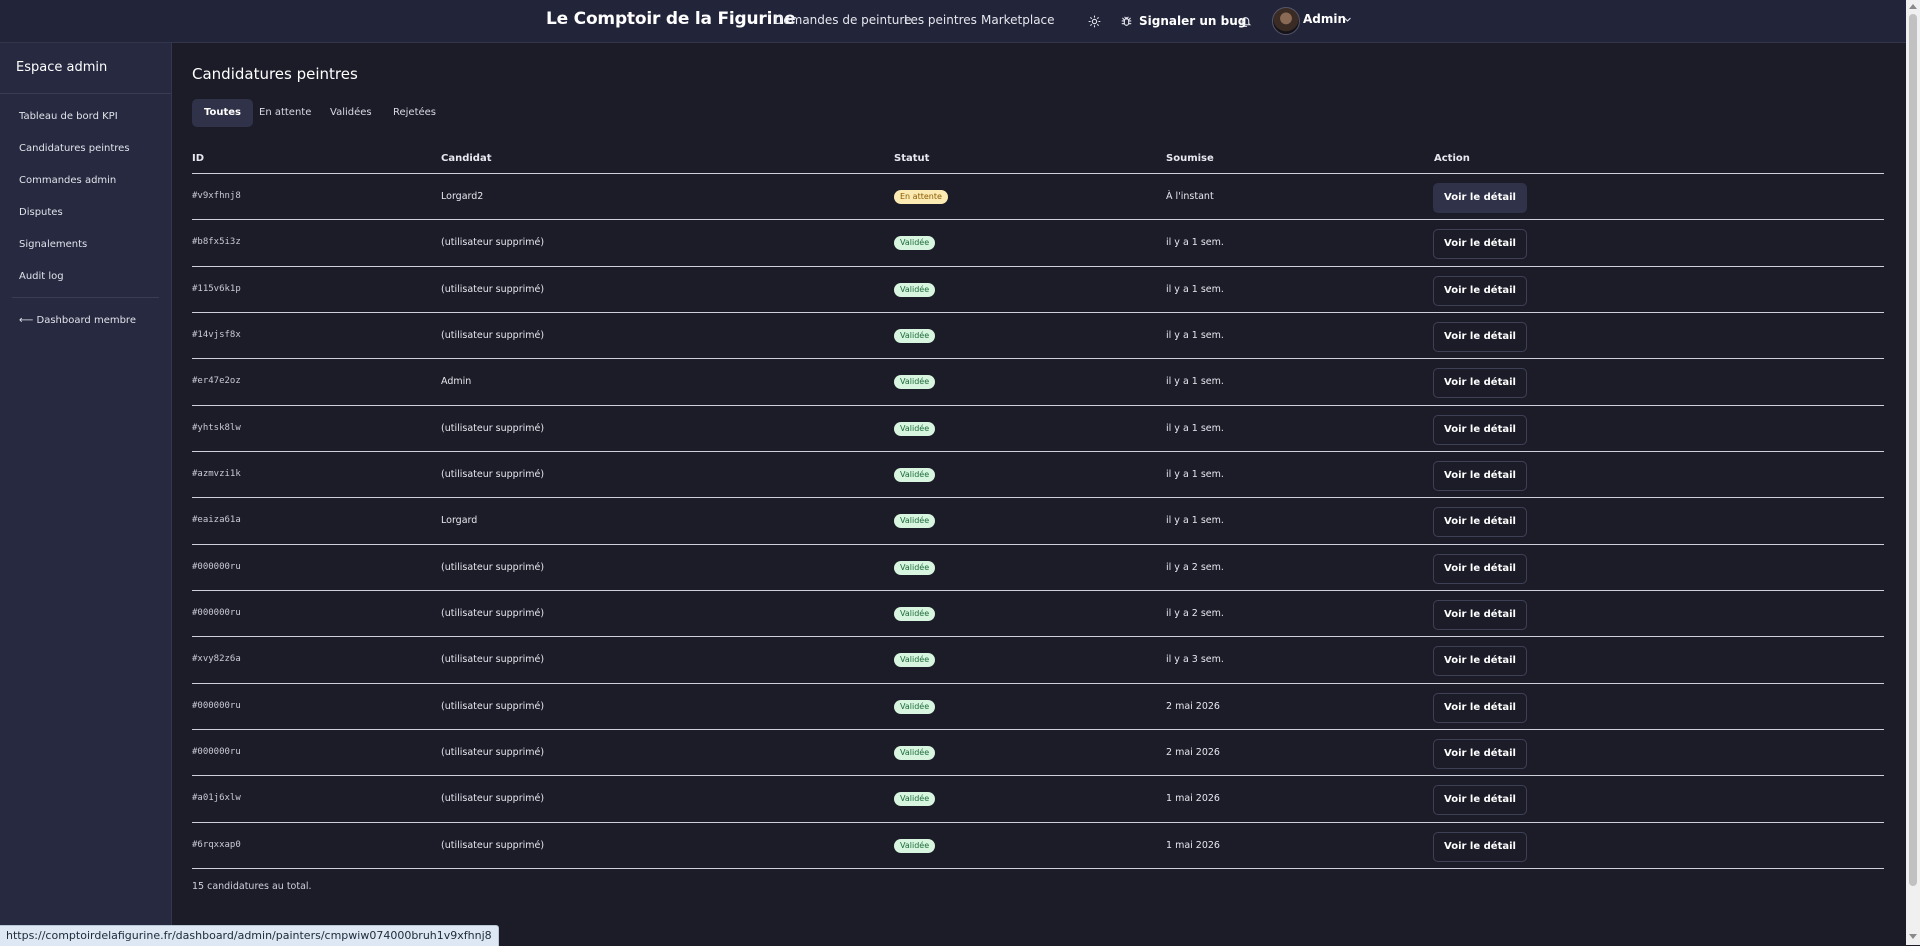 Image resolution: width=1920 pixels, height=946 pixels. What do you see at coordinates (921, 197) in the screenshot?
I see `status-badge: En attente` at bounding box center [921, 197].